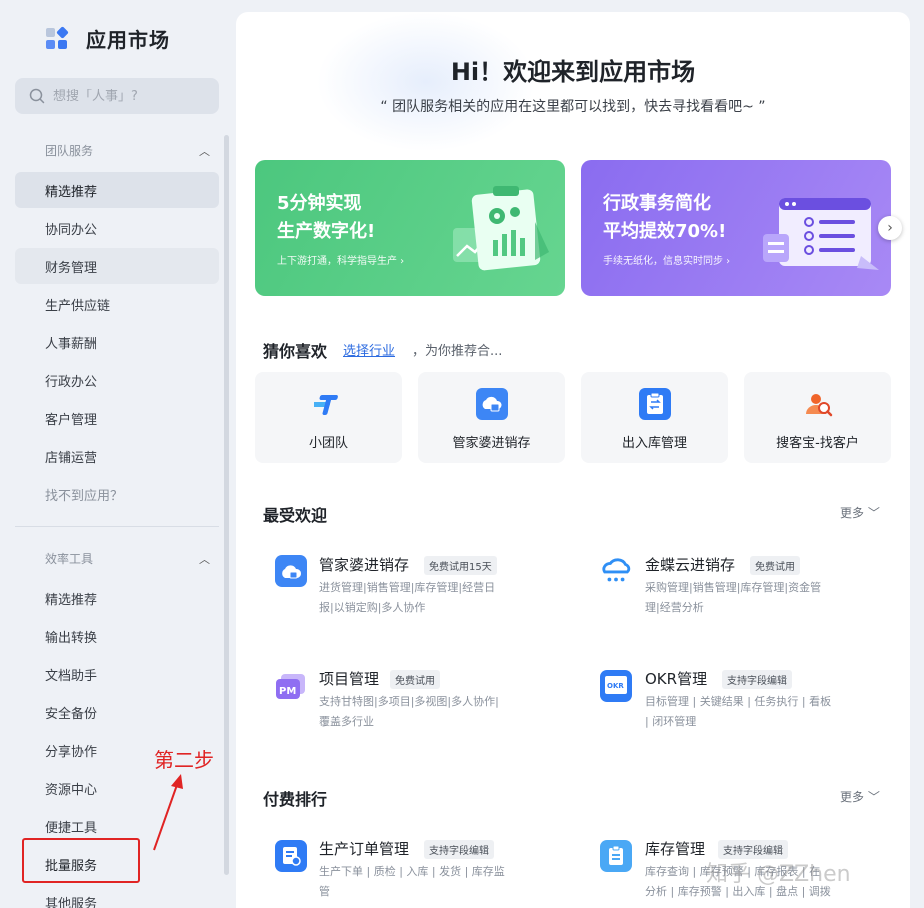 Image resolution: width=924 pixels, height=908 pixels. I want to click on step-label: 第二步, so click(184, 760).